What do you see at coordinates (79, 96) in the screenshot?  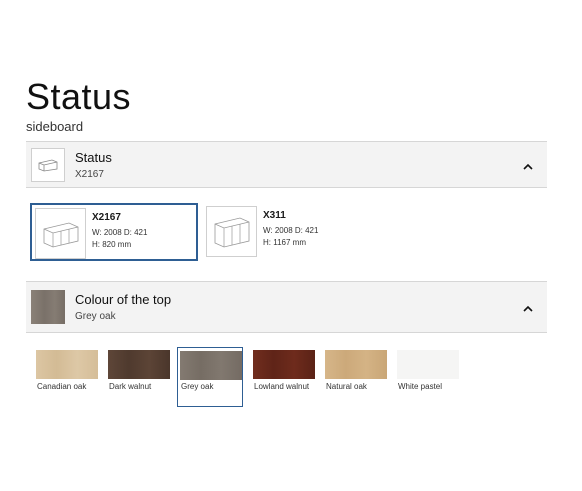 I see `page-title: Status` at bounding box center [79, 96].